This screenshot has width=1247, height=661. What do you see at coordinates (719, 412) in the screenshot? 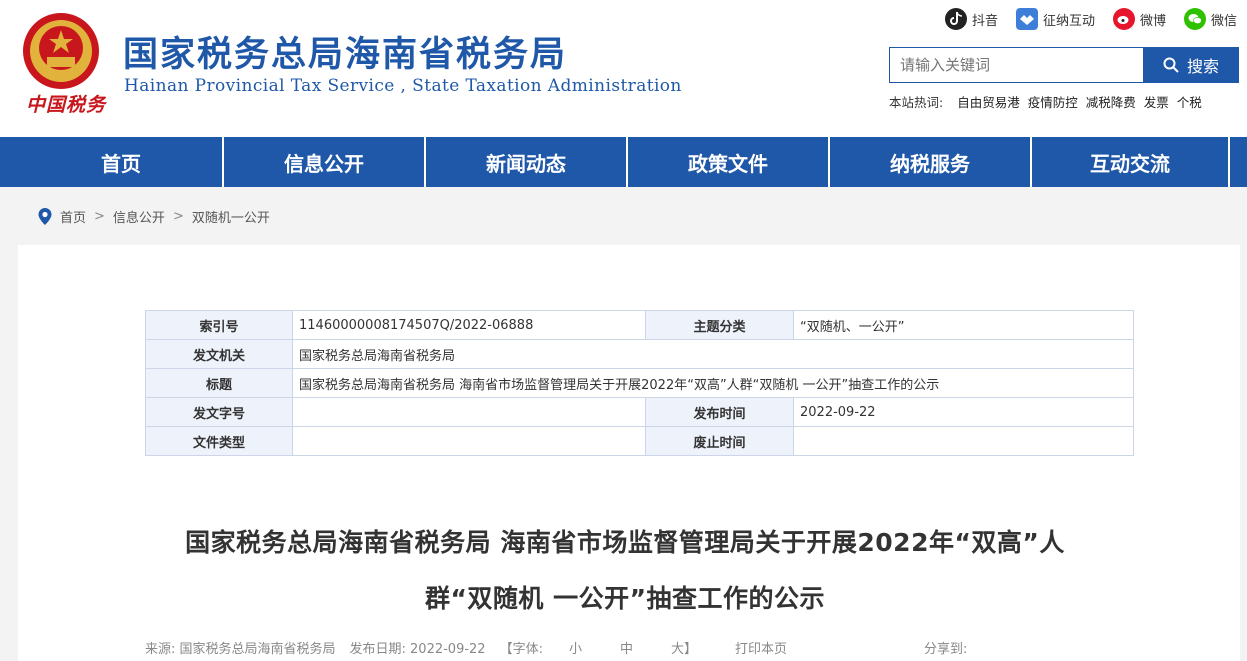
I see `pubdate-label: 发布时间` at bounding box center [719, 412].